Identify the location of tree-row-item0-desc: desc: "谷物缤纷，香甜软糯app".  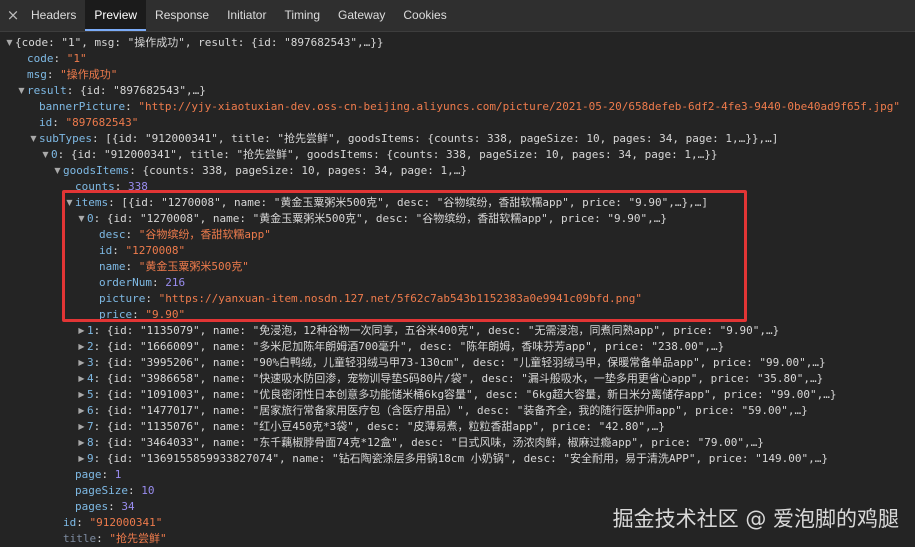
(185, 234).